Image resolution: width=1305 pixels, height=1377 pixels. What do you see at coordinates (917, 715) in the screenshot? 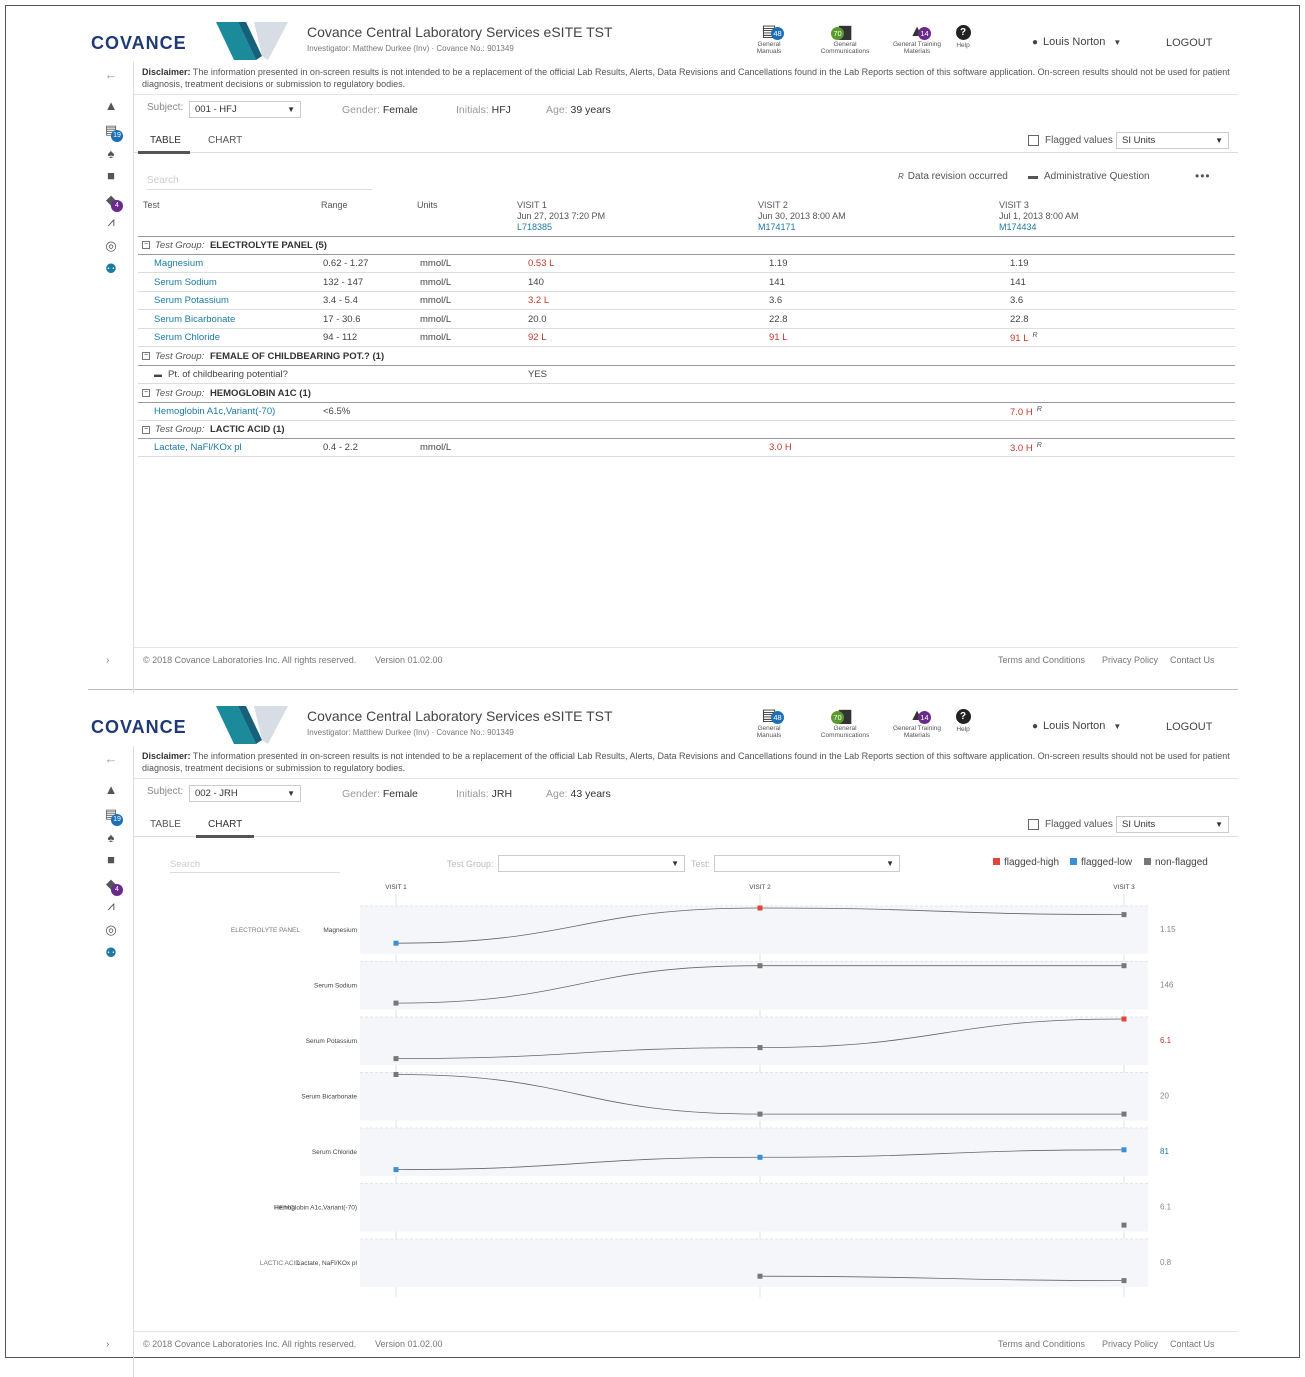
I see `training-icon: ▲` at bounding box center [917, 715].